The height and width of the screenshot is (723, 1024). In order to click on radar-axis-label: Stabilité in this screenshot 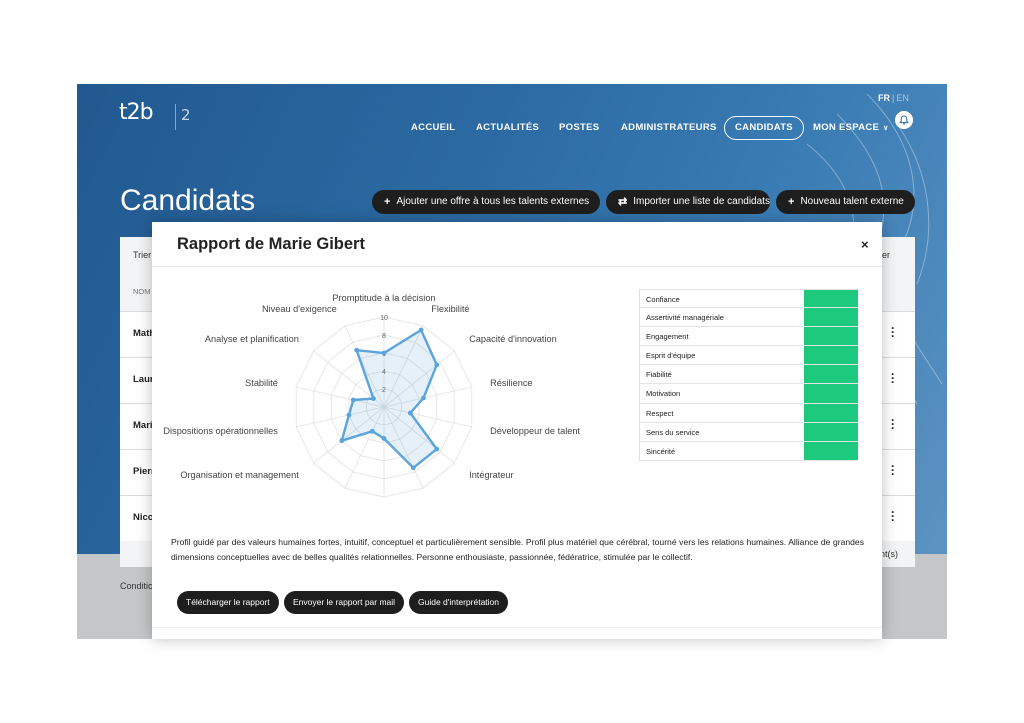, I will do `click(261, 383)`.